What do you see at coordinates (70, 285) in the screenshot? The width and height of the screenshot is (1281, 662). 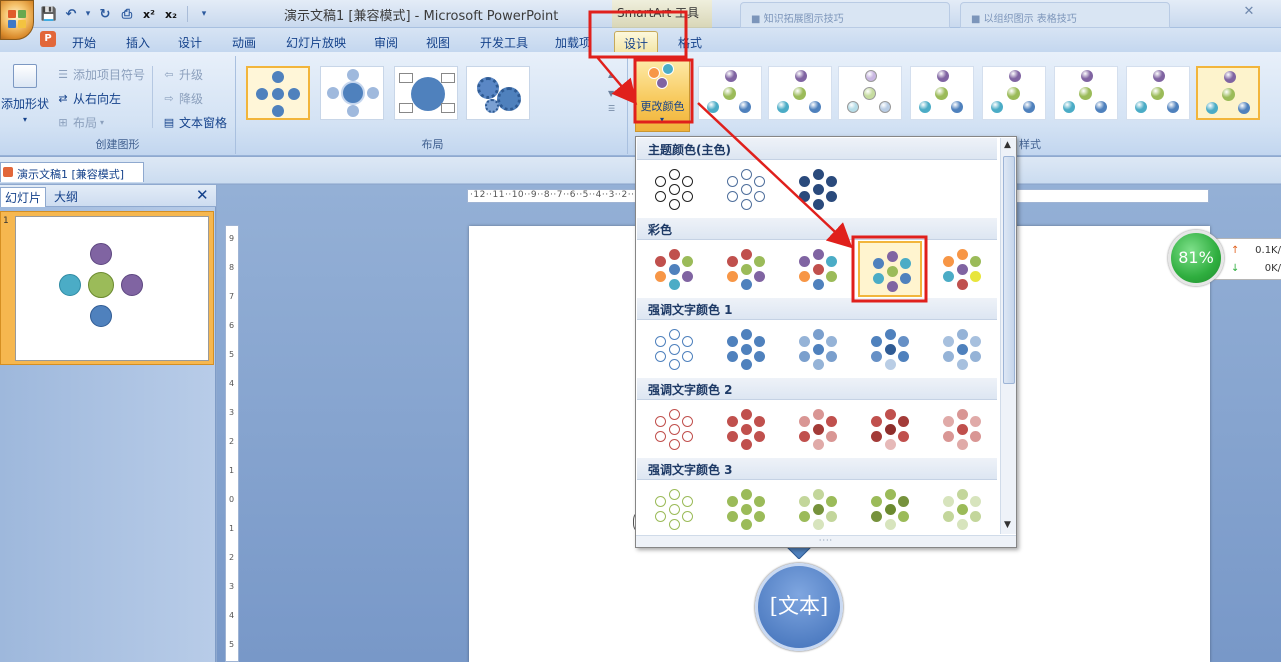 I see `thumb-circle` at bounding box center [70, 285].